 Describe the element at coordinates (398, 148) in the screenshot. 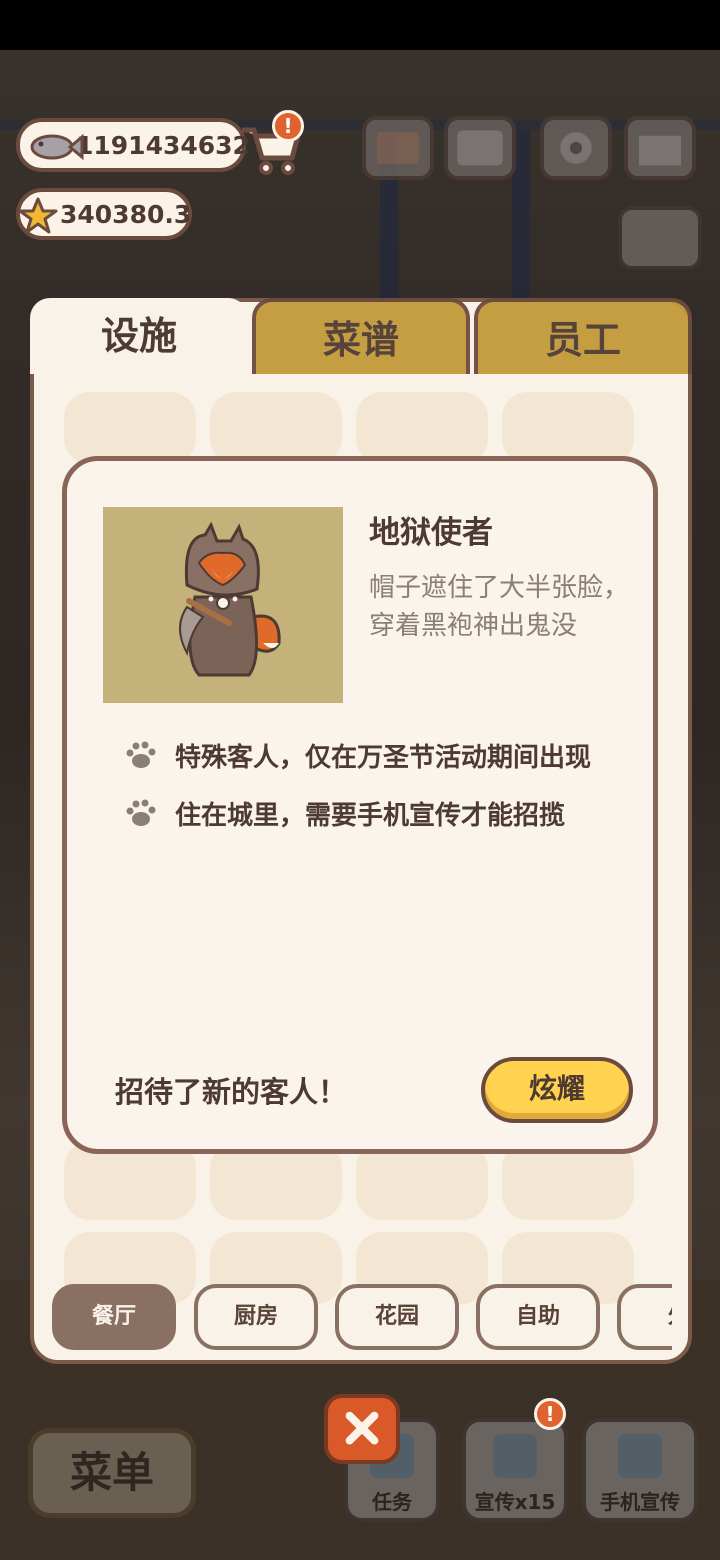

I see `mail-icon` at that location.